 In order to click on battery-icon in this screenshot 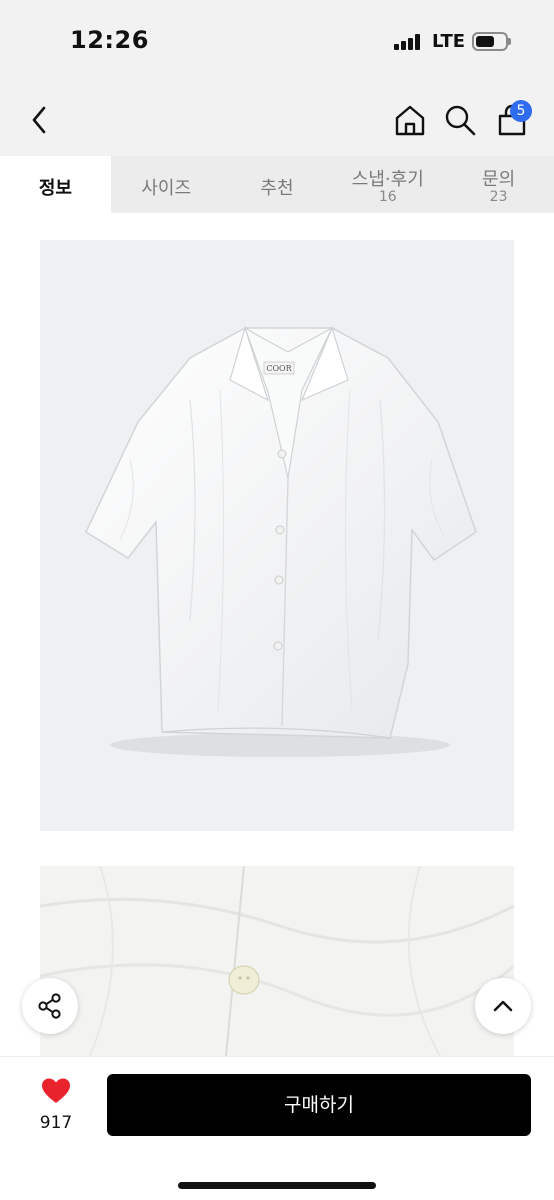, I will do `click(490, 41)`.